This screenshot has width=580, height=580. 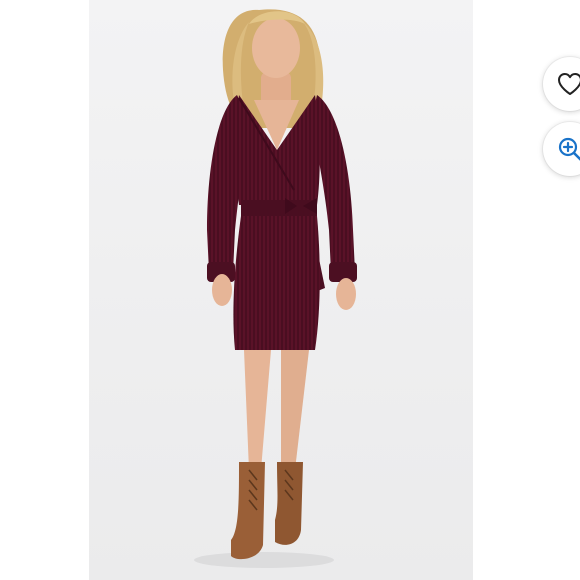 What do you see at coordinates (222, 290) in the screenshot?
I see `hand-left` at bounding box center [222, 290].